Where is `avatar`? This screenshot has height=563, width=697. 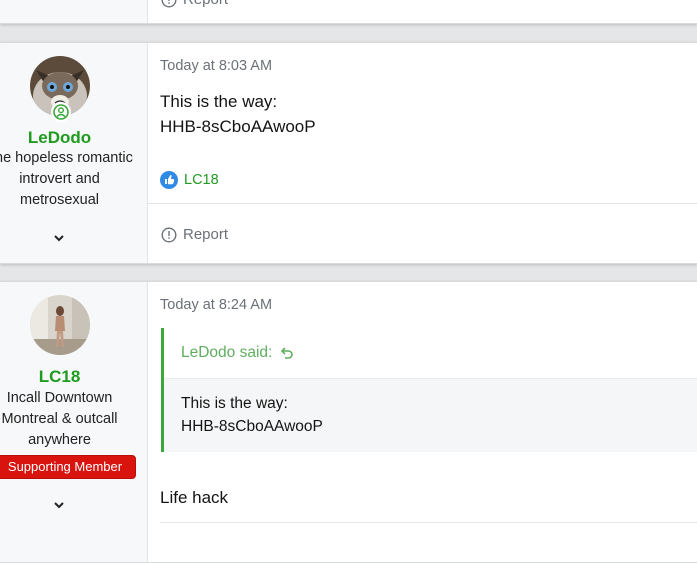
avatar is located at coordinates (60, 325).